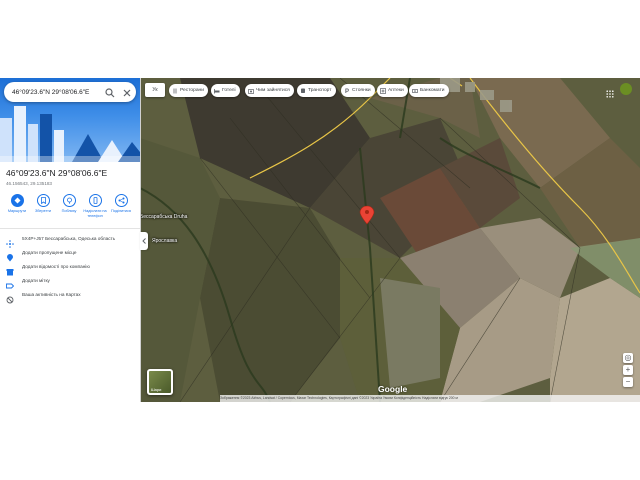 The image size is (640, 480). I want to click on collapse-panel-button, so click(144, 241).